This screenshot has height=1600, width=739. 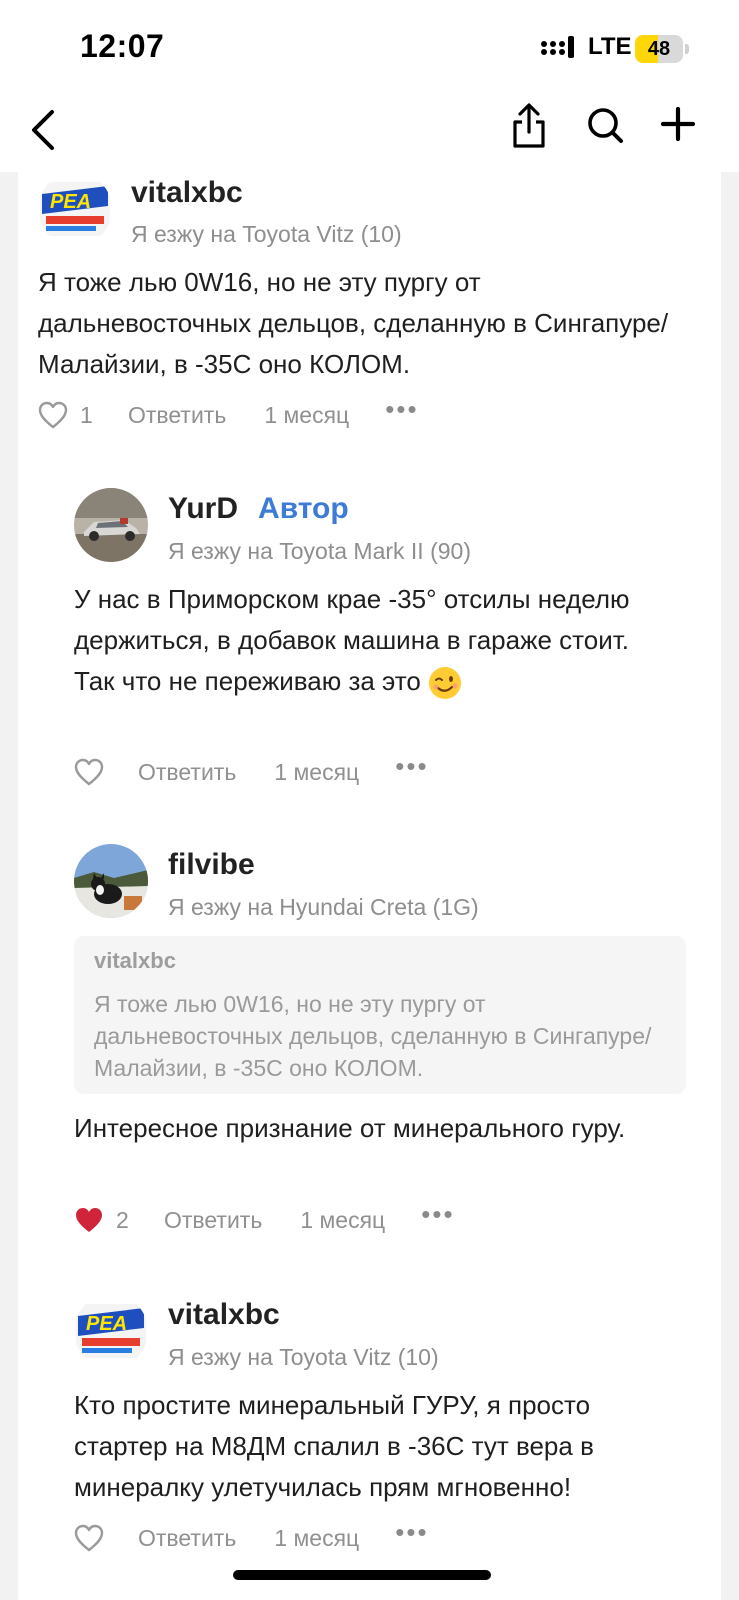 What do you see at coordinates (319, 551) in the screenshot?
I see `comment-user-car: Я езжу на Toyota Mark II (90)` at bounding box center [319, 551].